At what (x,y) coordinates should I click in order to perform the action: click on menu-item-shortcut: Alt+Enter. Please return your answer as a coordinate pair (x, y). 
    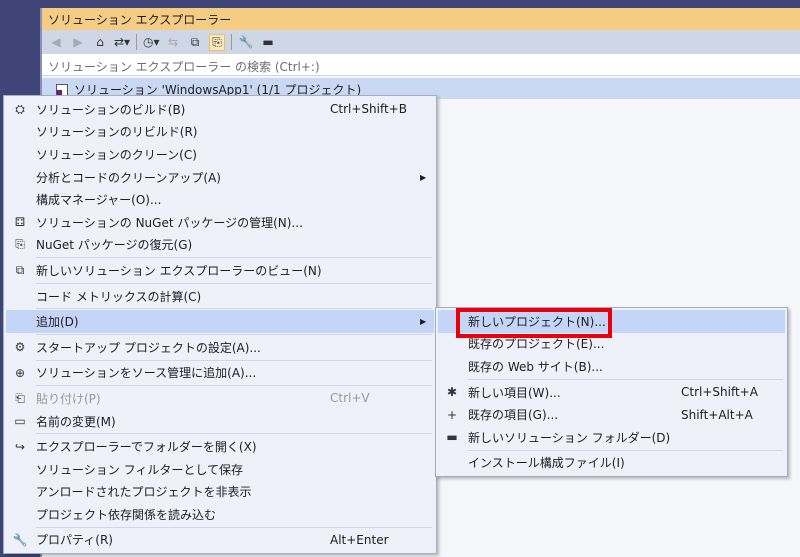
    Looking at the image, I should click on (359, 539).